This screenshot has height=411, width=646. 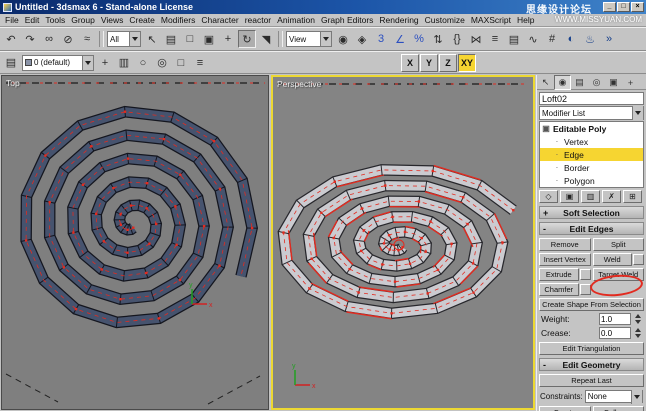 What do you see at coordinates (181, 63) in the screenshot?
I see `select-objects-in-layer-icon: □` at bounding box center [181, 63].